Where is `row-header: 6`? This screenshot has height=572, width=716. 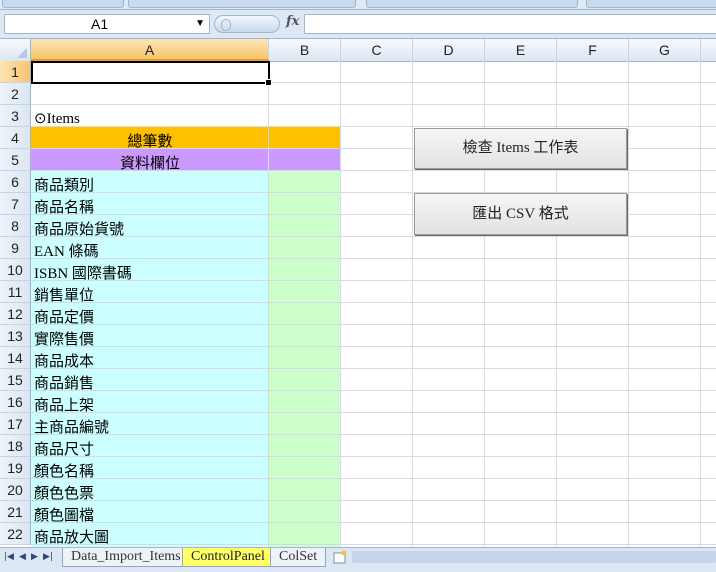 row-header: 6 is located at coordinates (15, 182).